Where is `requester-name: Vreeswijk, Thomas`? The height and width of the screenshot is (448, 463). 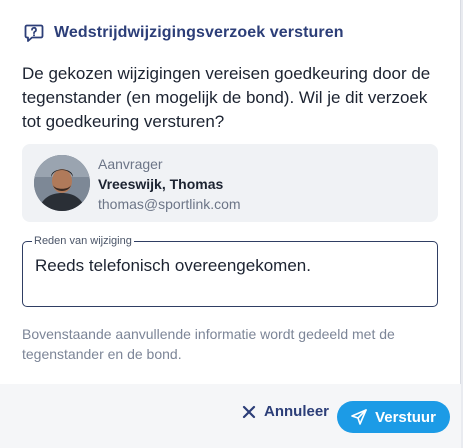
requester-name: Vreeswijk, Thomas is located at coordinates (161, 184).